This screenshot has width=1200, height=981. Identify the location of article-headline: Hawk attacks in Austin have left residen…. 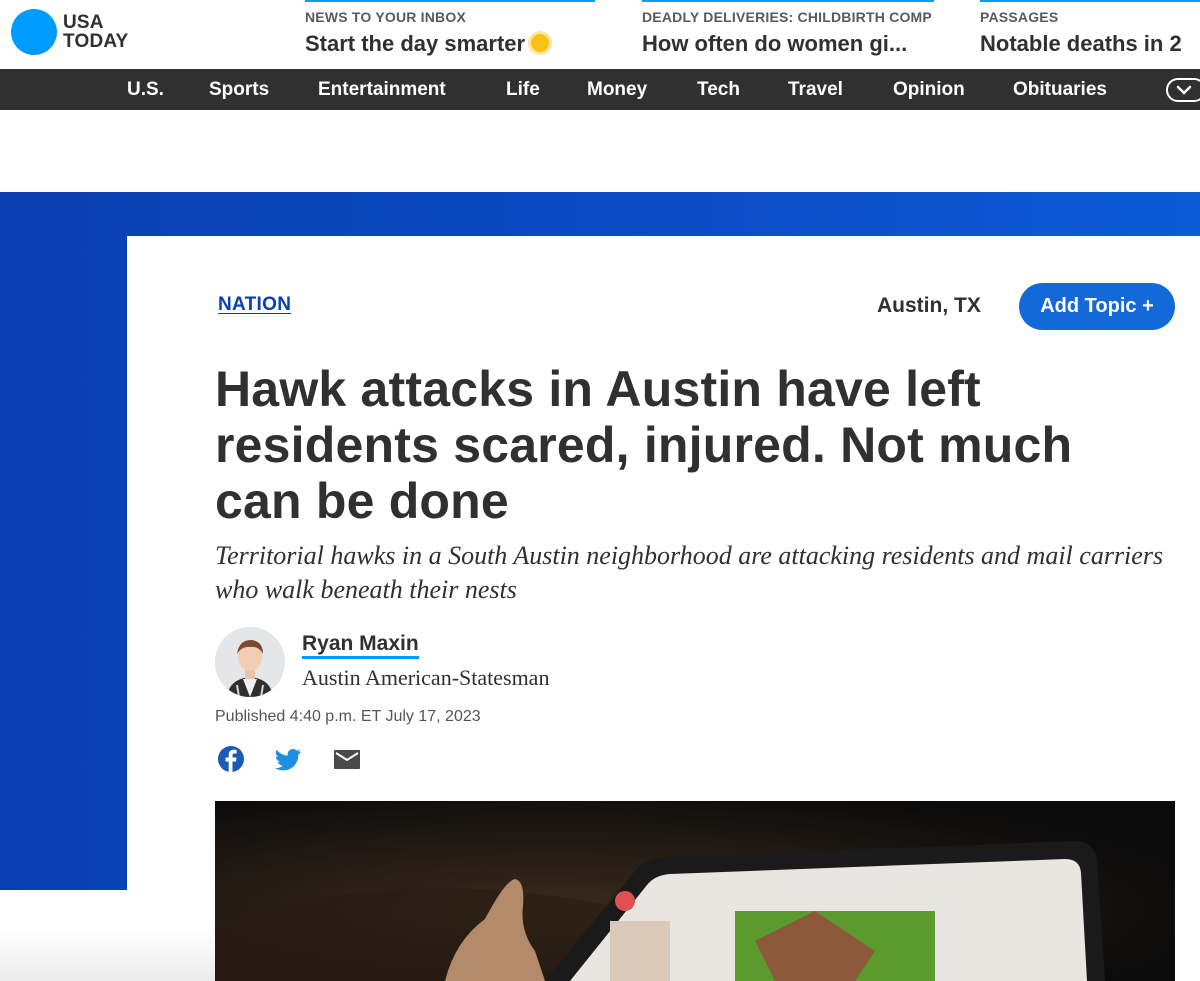
(644, 445).